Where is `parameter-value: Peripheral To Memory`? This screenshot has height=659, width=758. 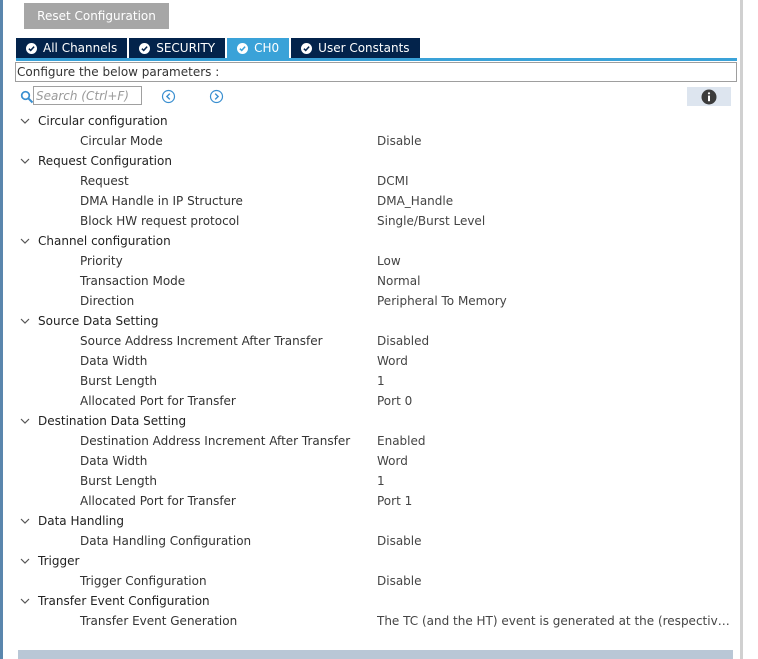 parameter-value: Peripheral To Memory is located at coordinates (442, 301).